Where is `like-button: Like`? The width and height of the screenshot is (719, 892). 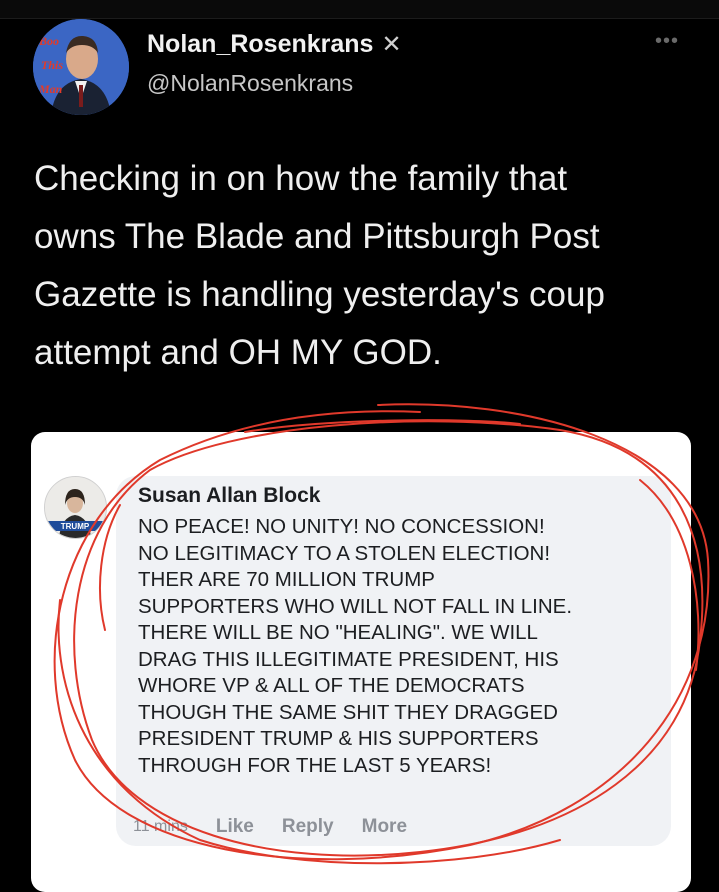 like-button: Like is located at coordinates (235, 827).